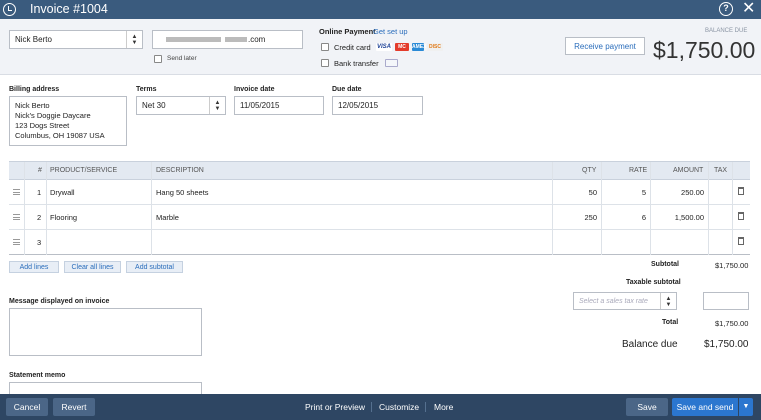 This screenshot has height=420, width=761. I want to click on bank-icon, so click(391, 63).